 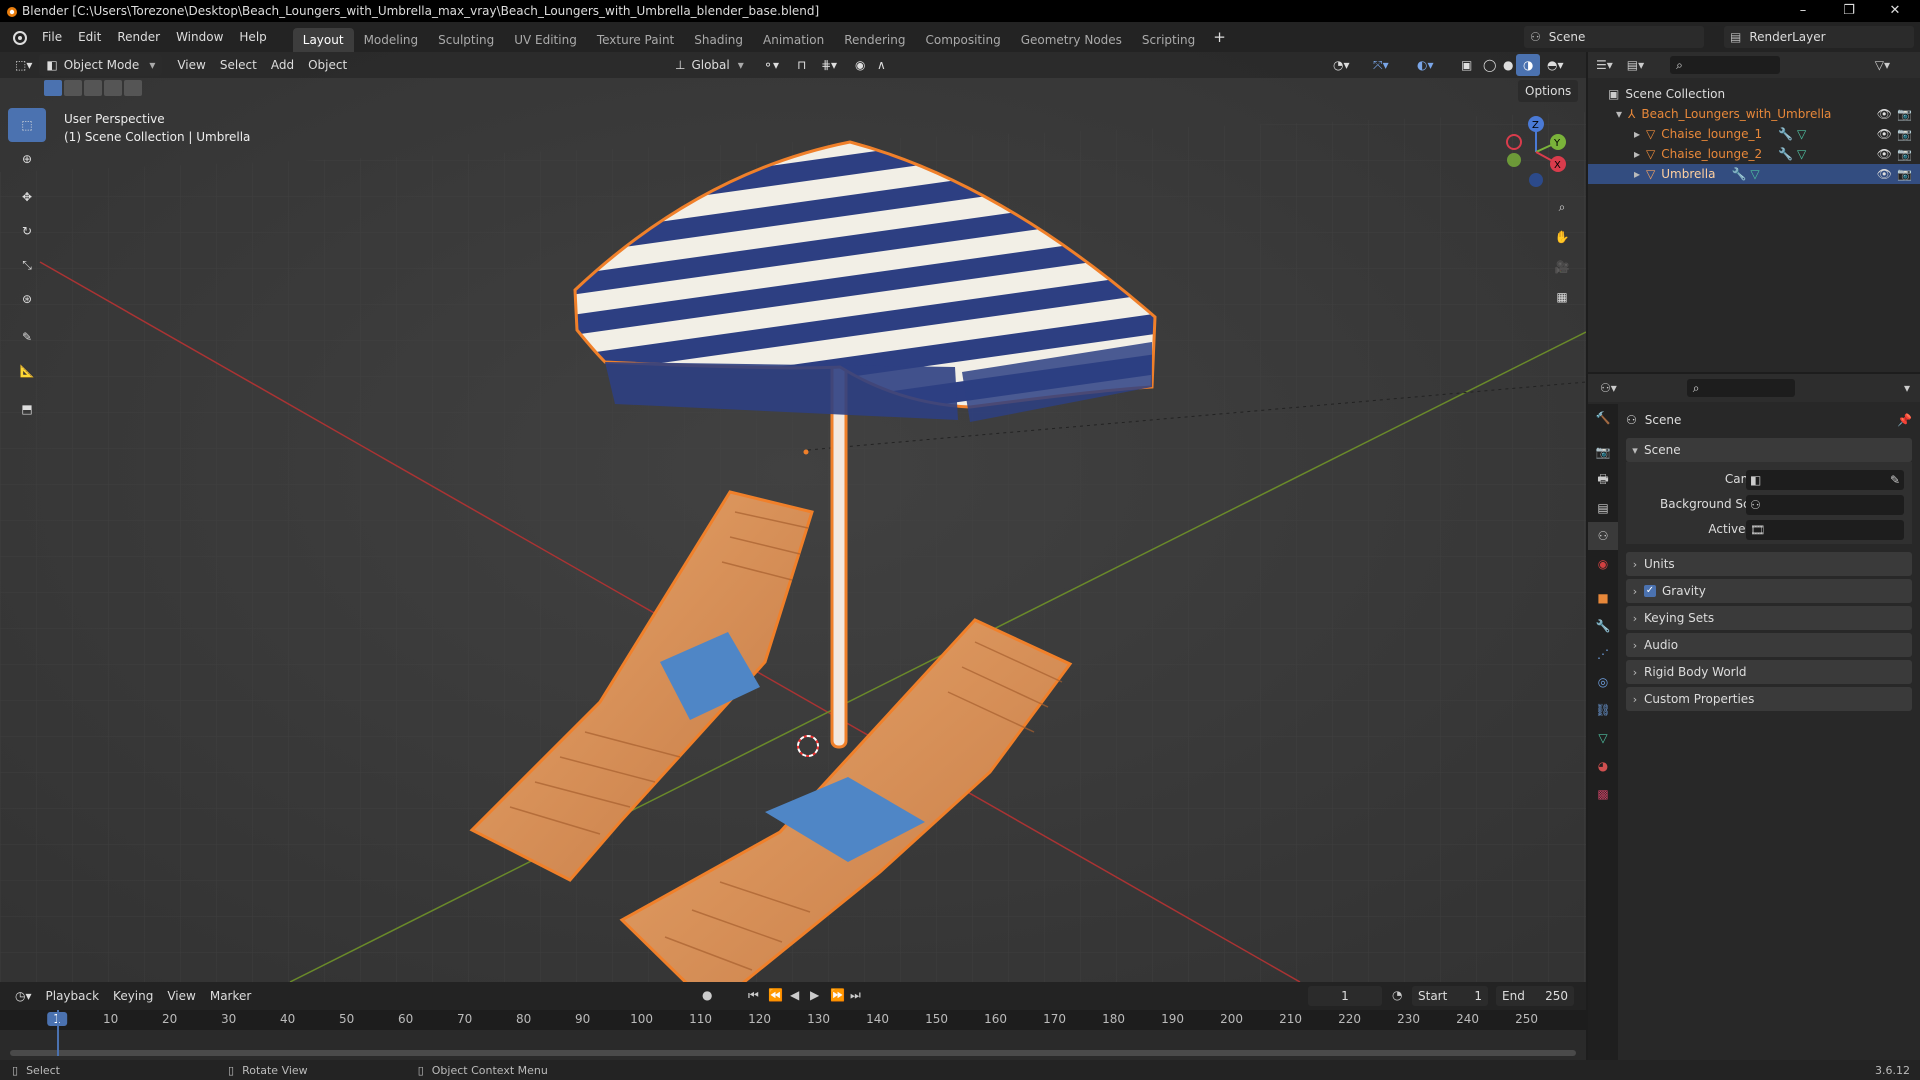 I want to click on filter-icon: ▽▾, so click(x=1882, y=65).